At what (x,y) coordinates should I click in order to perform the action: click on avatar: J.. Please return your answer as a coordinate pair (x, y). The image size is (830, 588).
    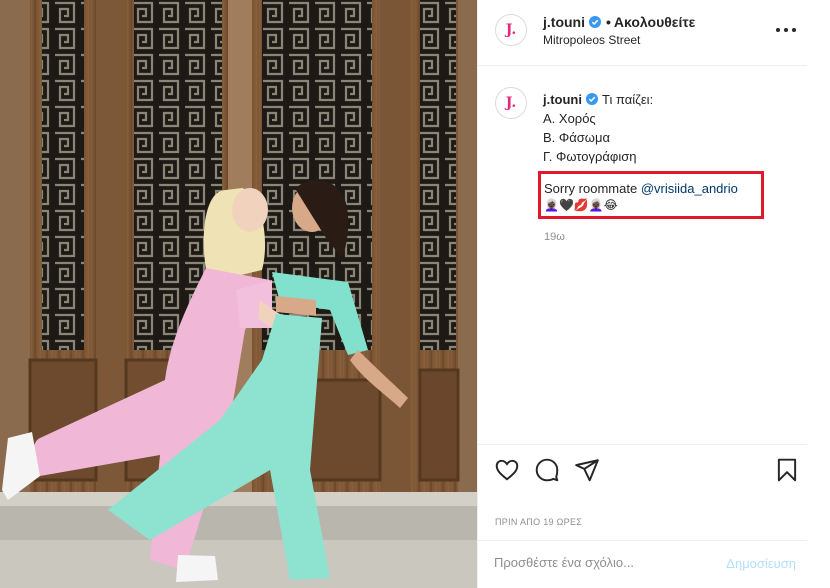
    Looking at the image, I should click on (511, 30).